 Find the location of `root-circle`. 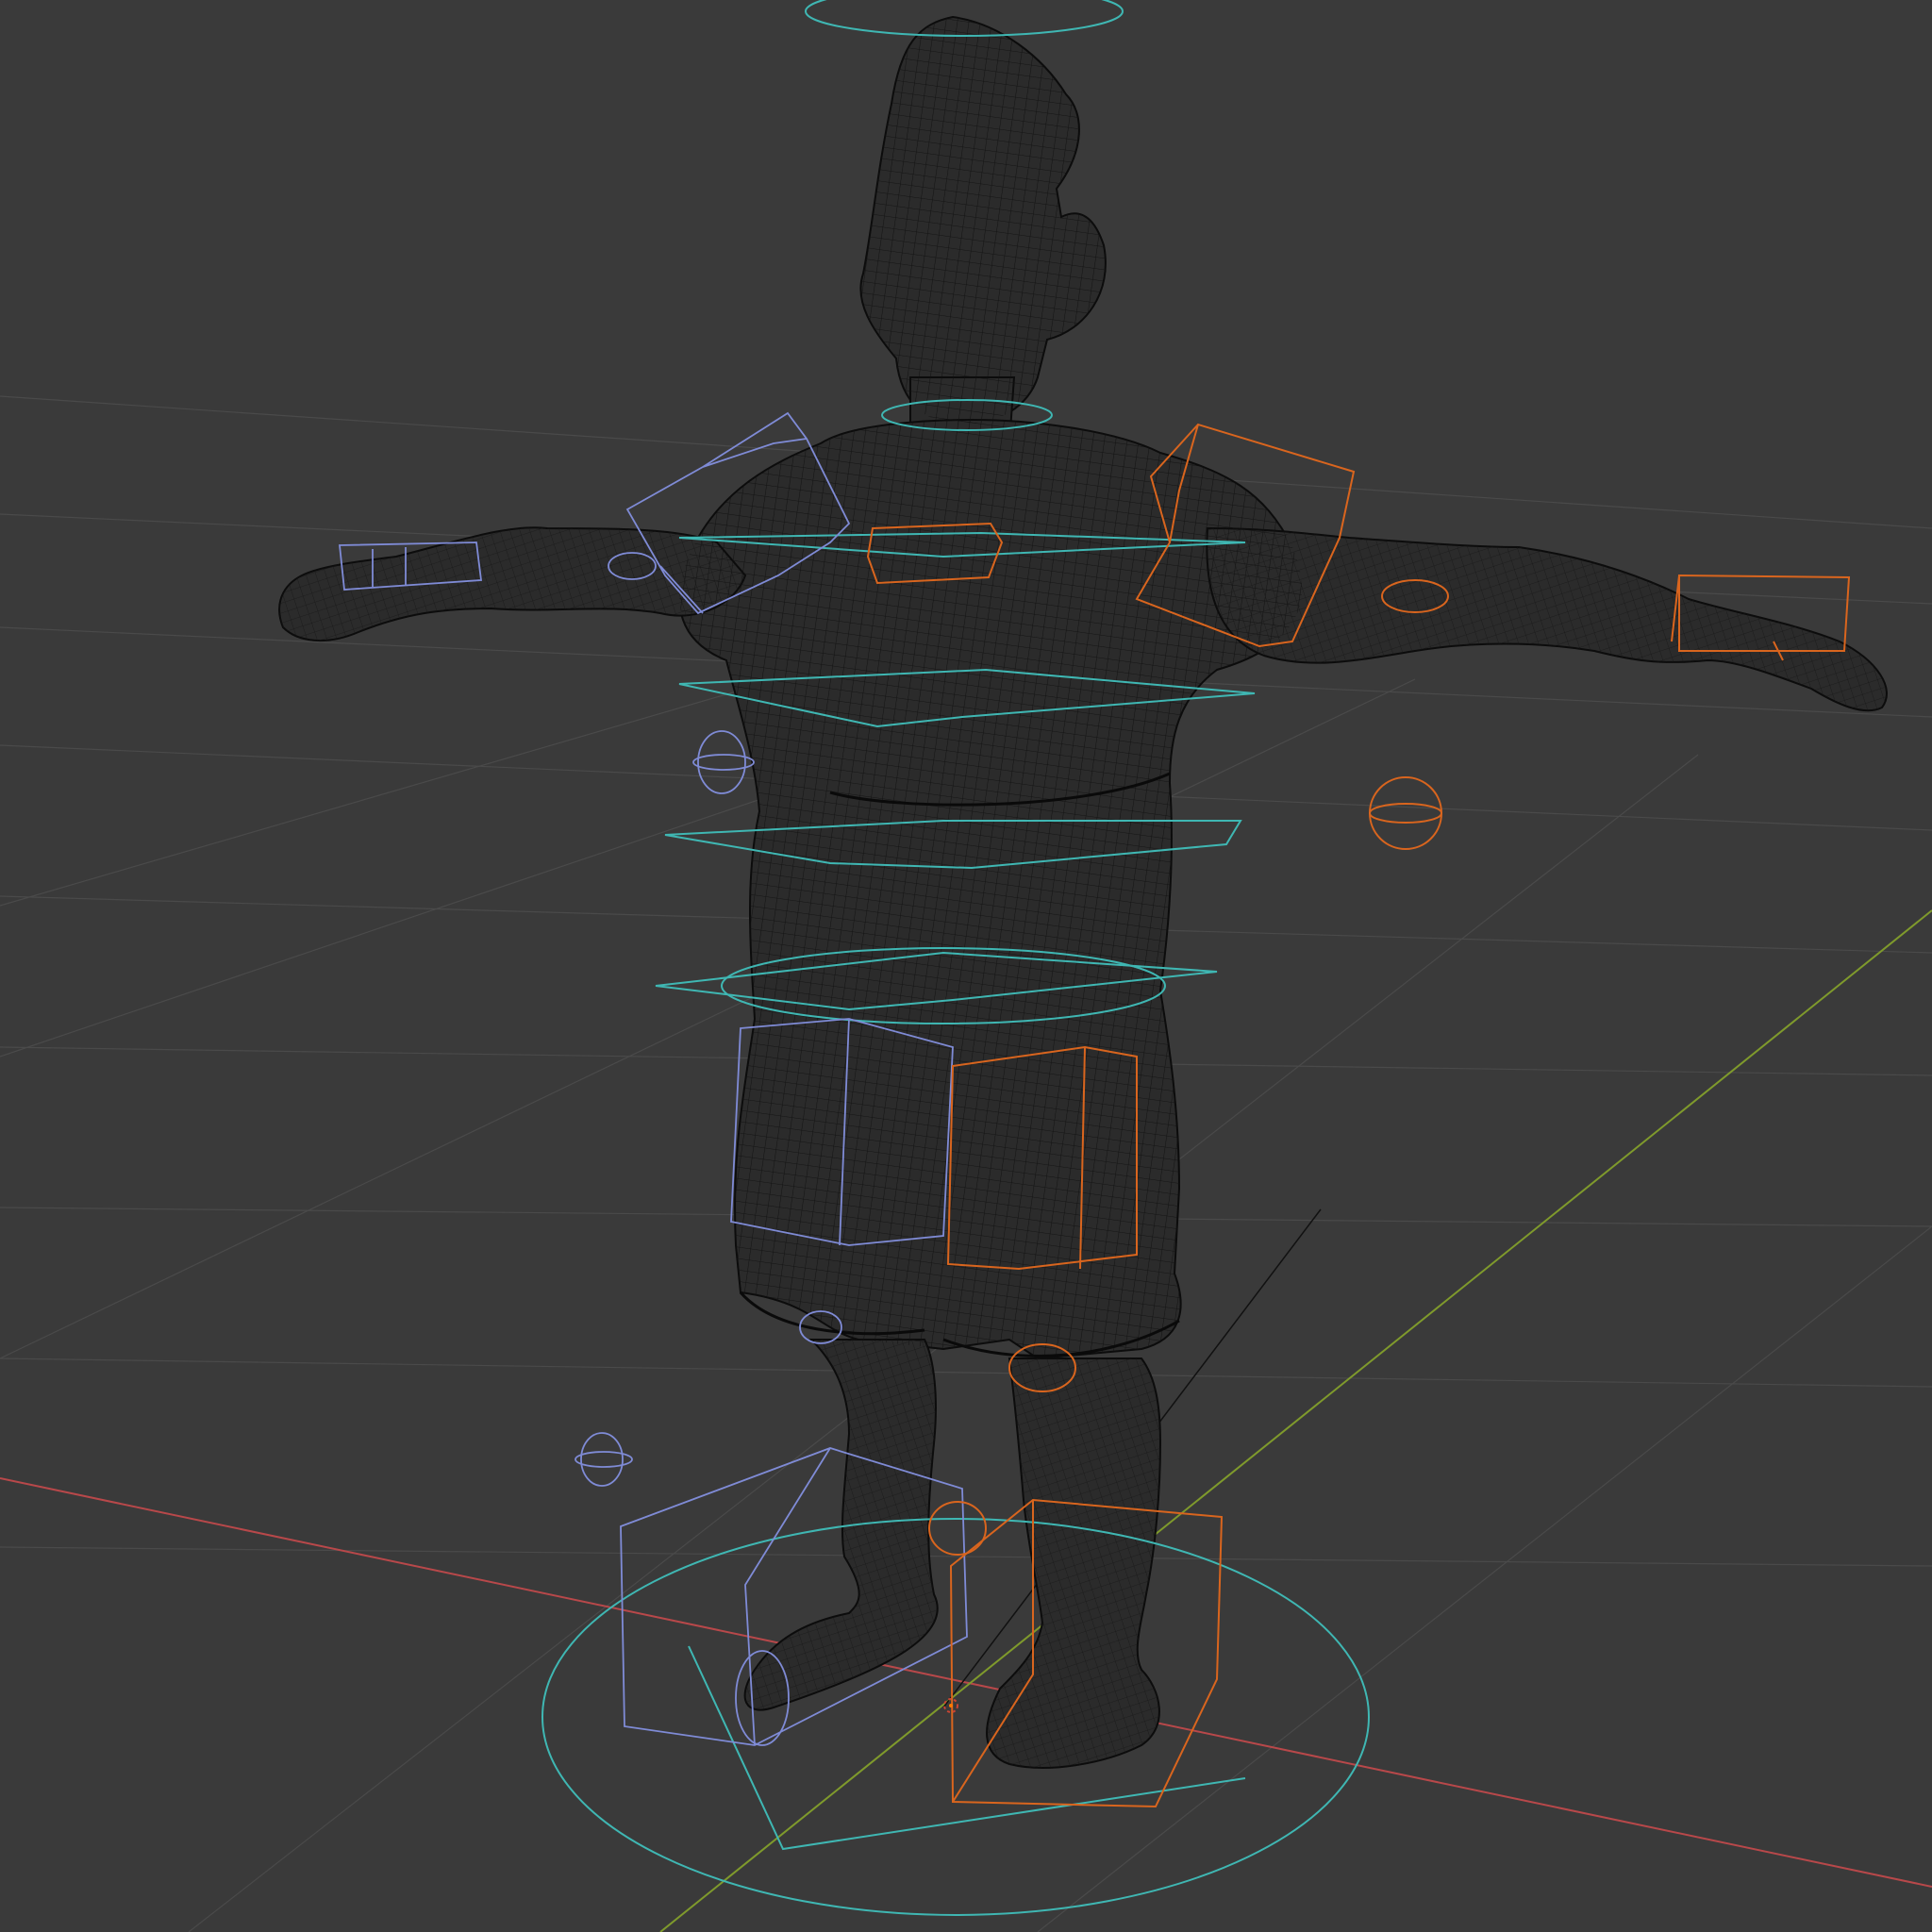

root-circle is located at coordinates (956, 1717).